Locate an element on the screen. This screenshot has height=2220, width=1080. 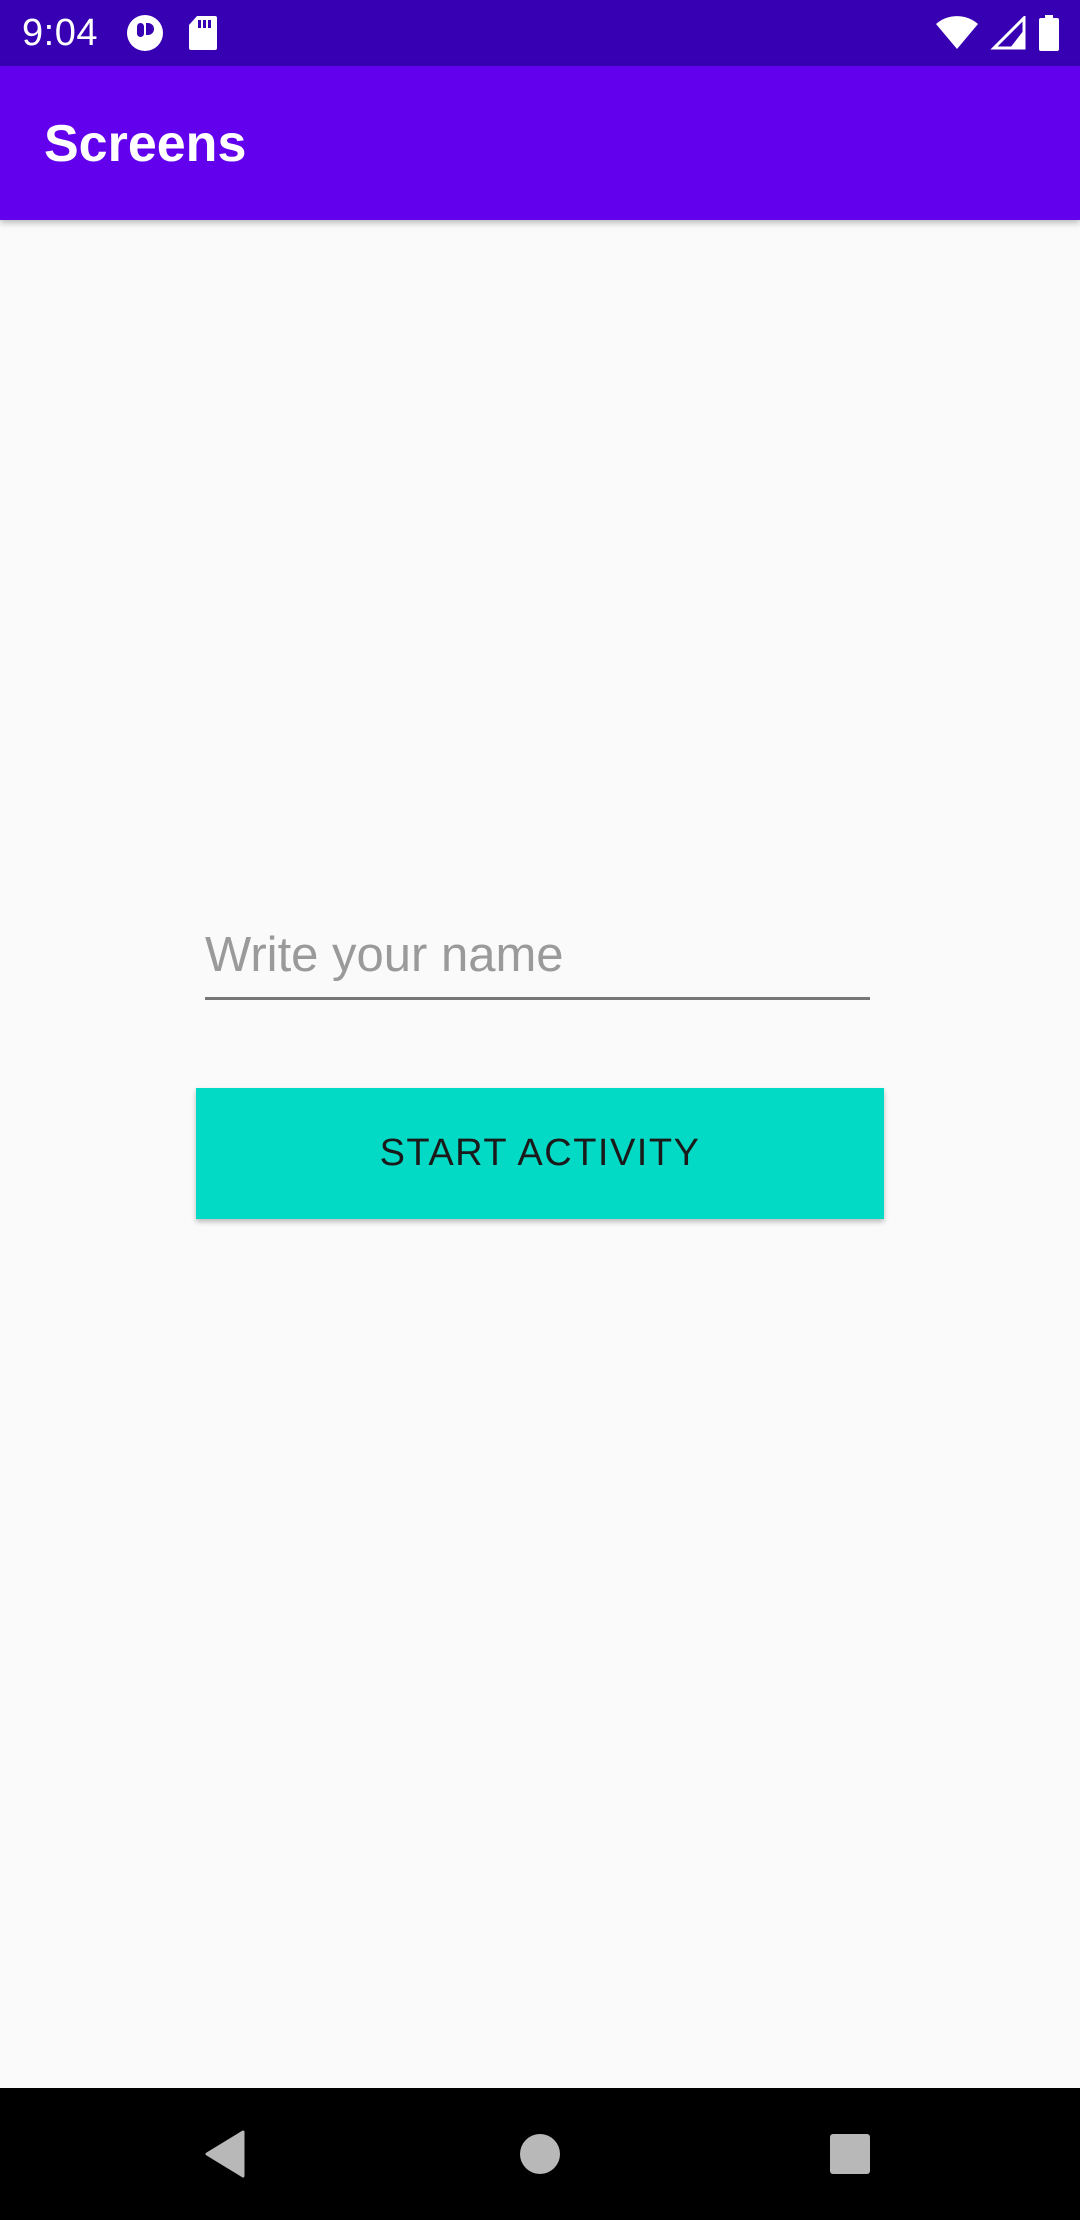
app-title: Screens is located at coordinates (145, 144).